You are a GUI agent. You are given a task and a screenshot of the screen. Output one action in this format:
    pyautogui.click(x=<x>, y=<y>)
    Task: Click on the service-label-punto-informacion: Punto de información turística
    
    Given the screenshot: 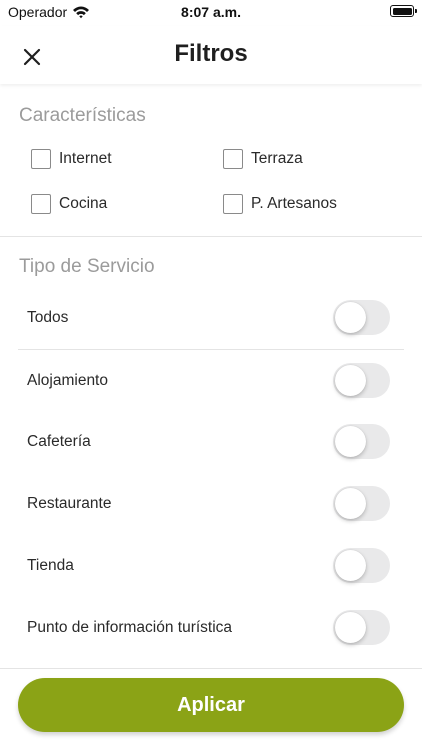 What is the action you would take?
    pyautogui.click(x=130, y=627)
    